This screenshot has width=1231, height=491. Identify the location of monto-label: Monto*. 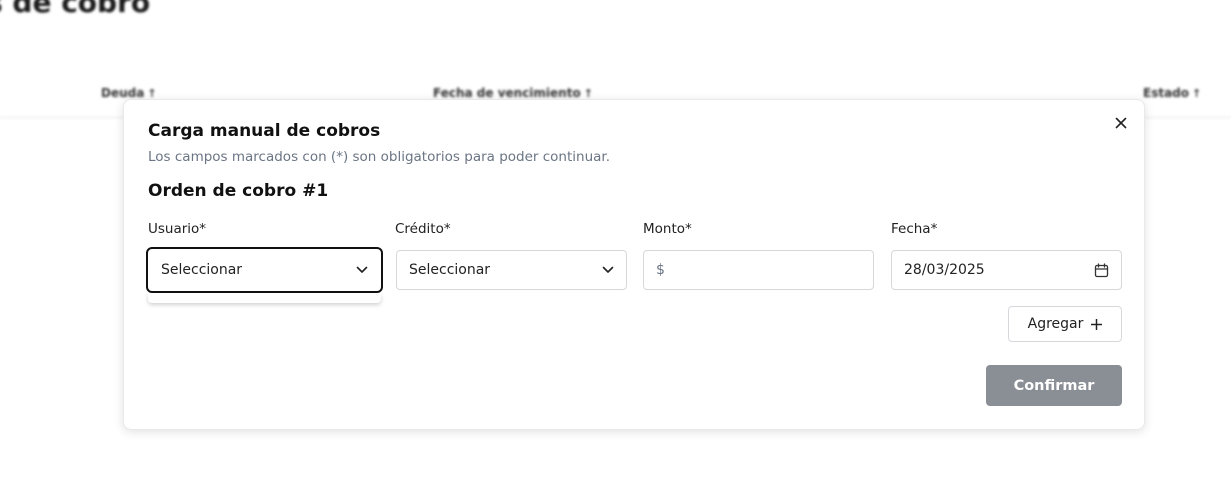
(667, 229).